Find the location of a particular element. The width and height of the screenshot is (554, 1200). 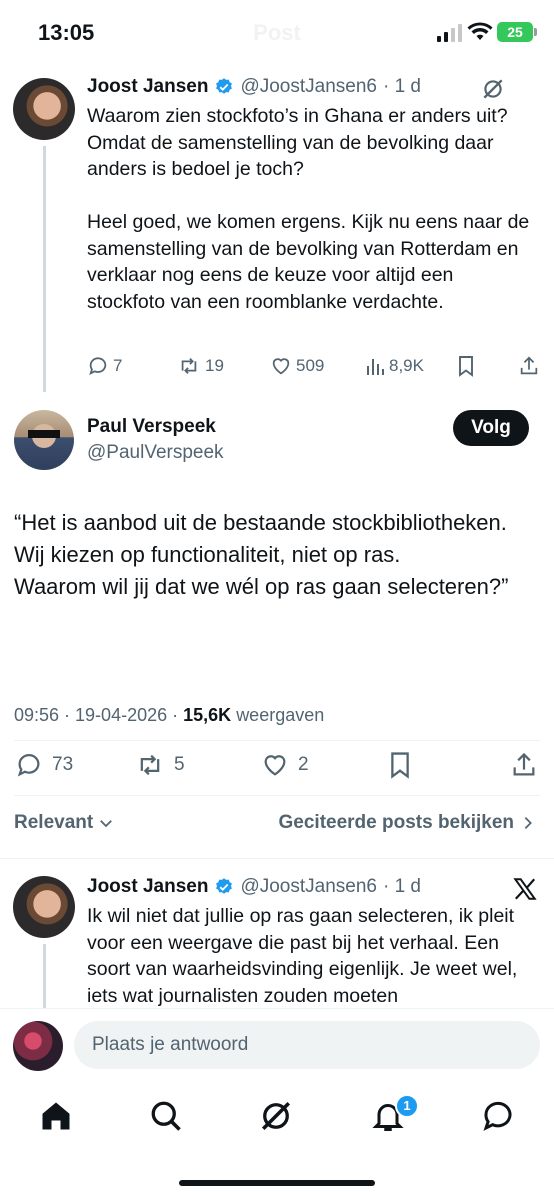

views-action: 8,9K is located at coordinates (394, 366).